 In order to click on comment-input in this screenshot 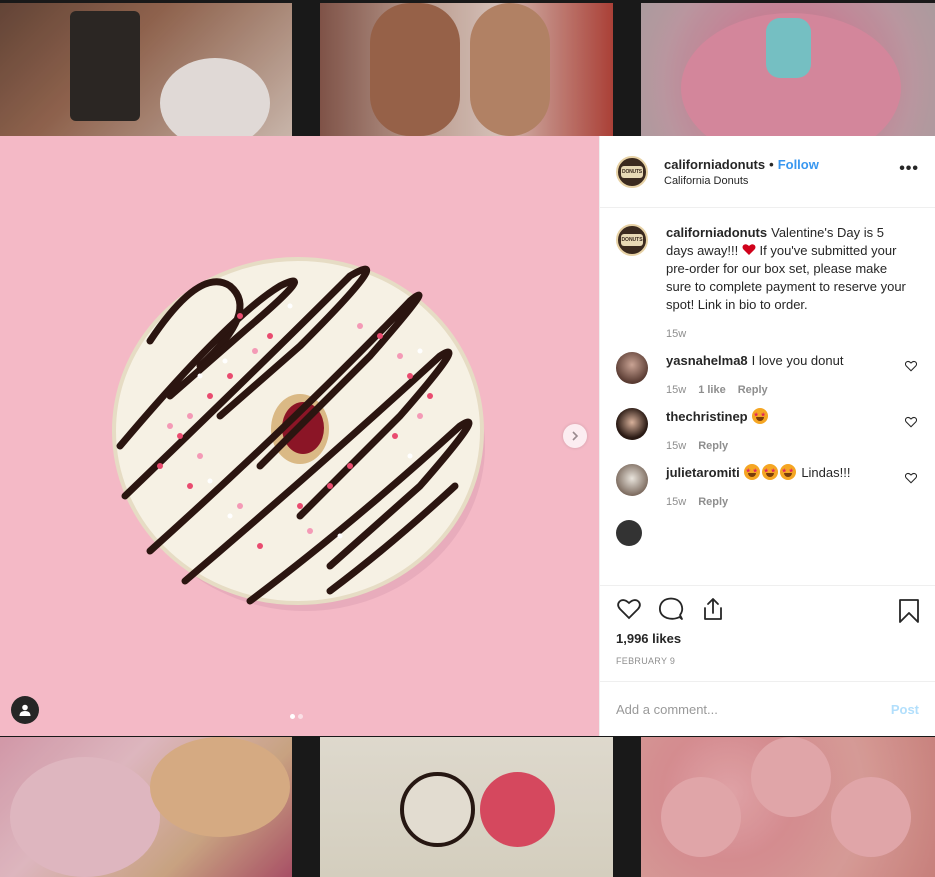, I will do `click(736, 709)`.